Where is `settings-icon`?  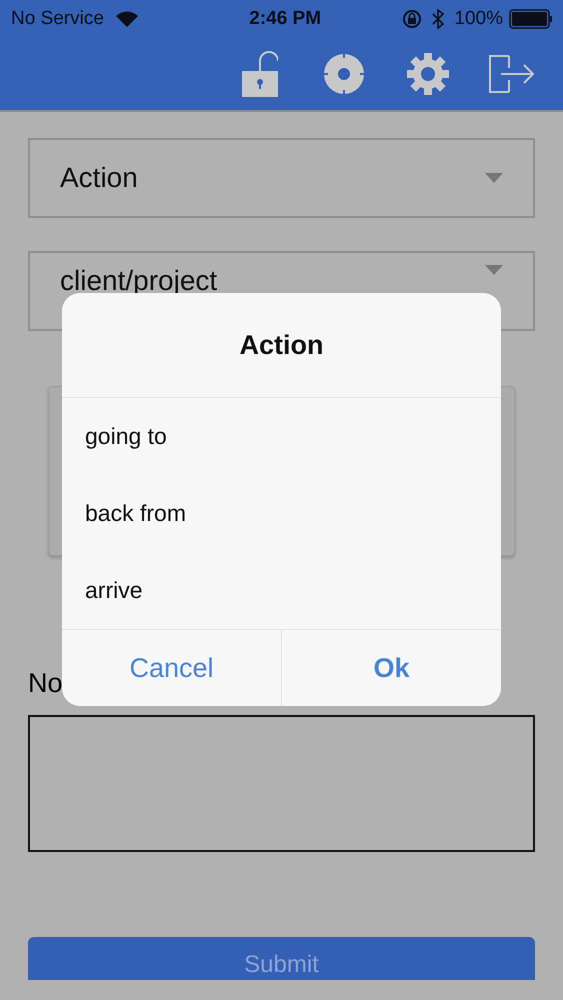 settings-icon is located at coordinates (428, 73).